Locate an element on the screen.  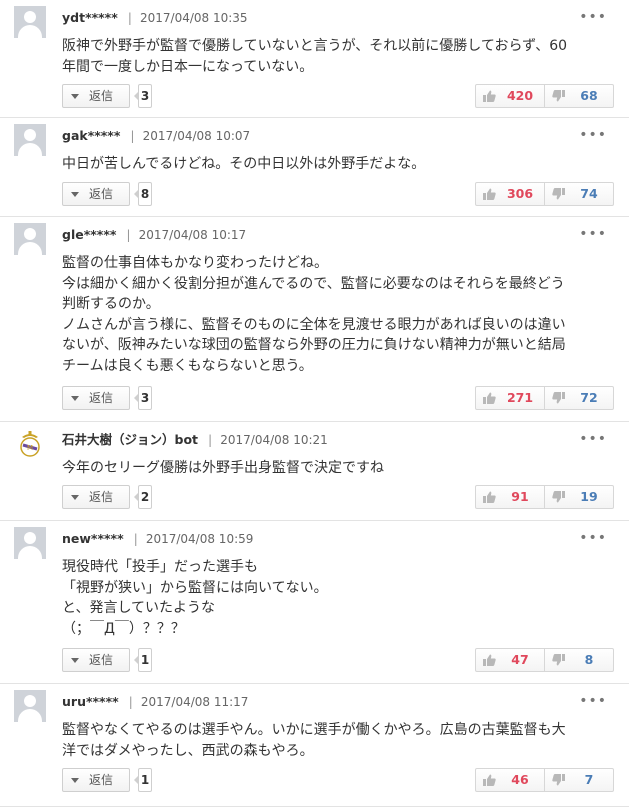
dislike-button: 19 is located at coordinates (579, 497).